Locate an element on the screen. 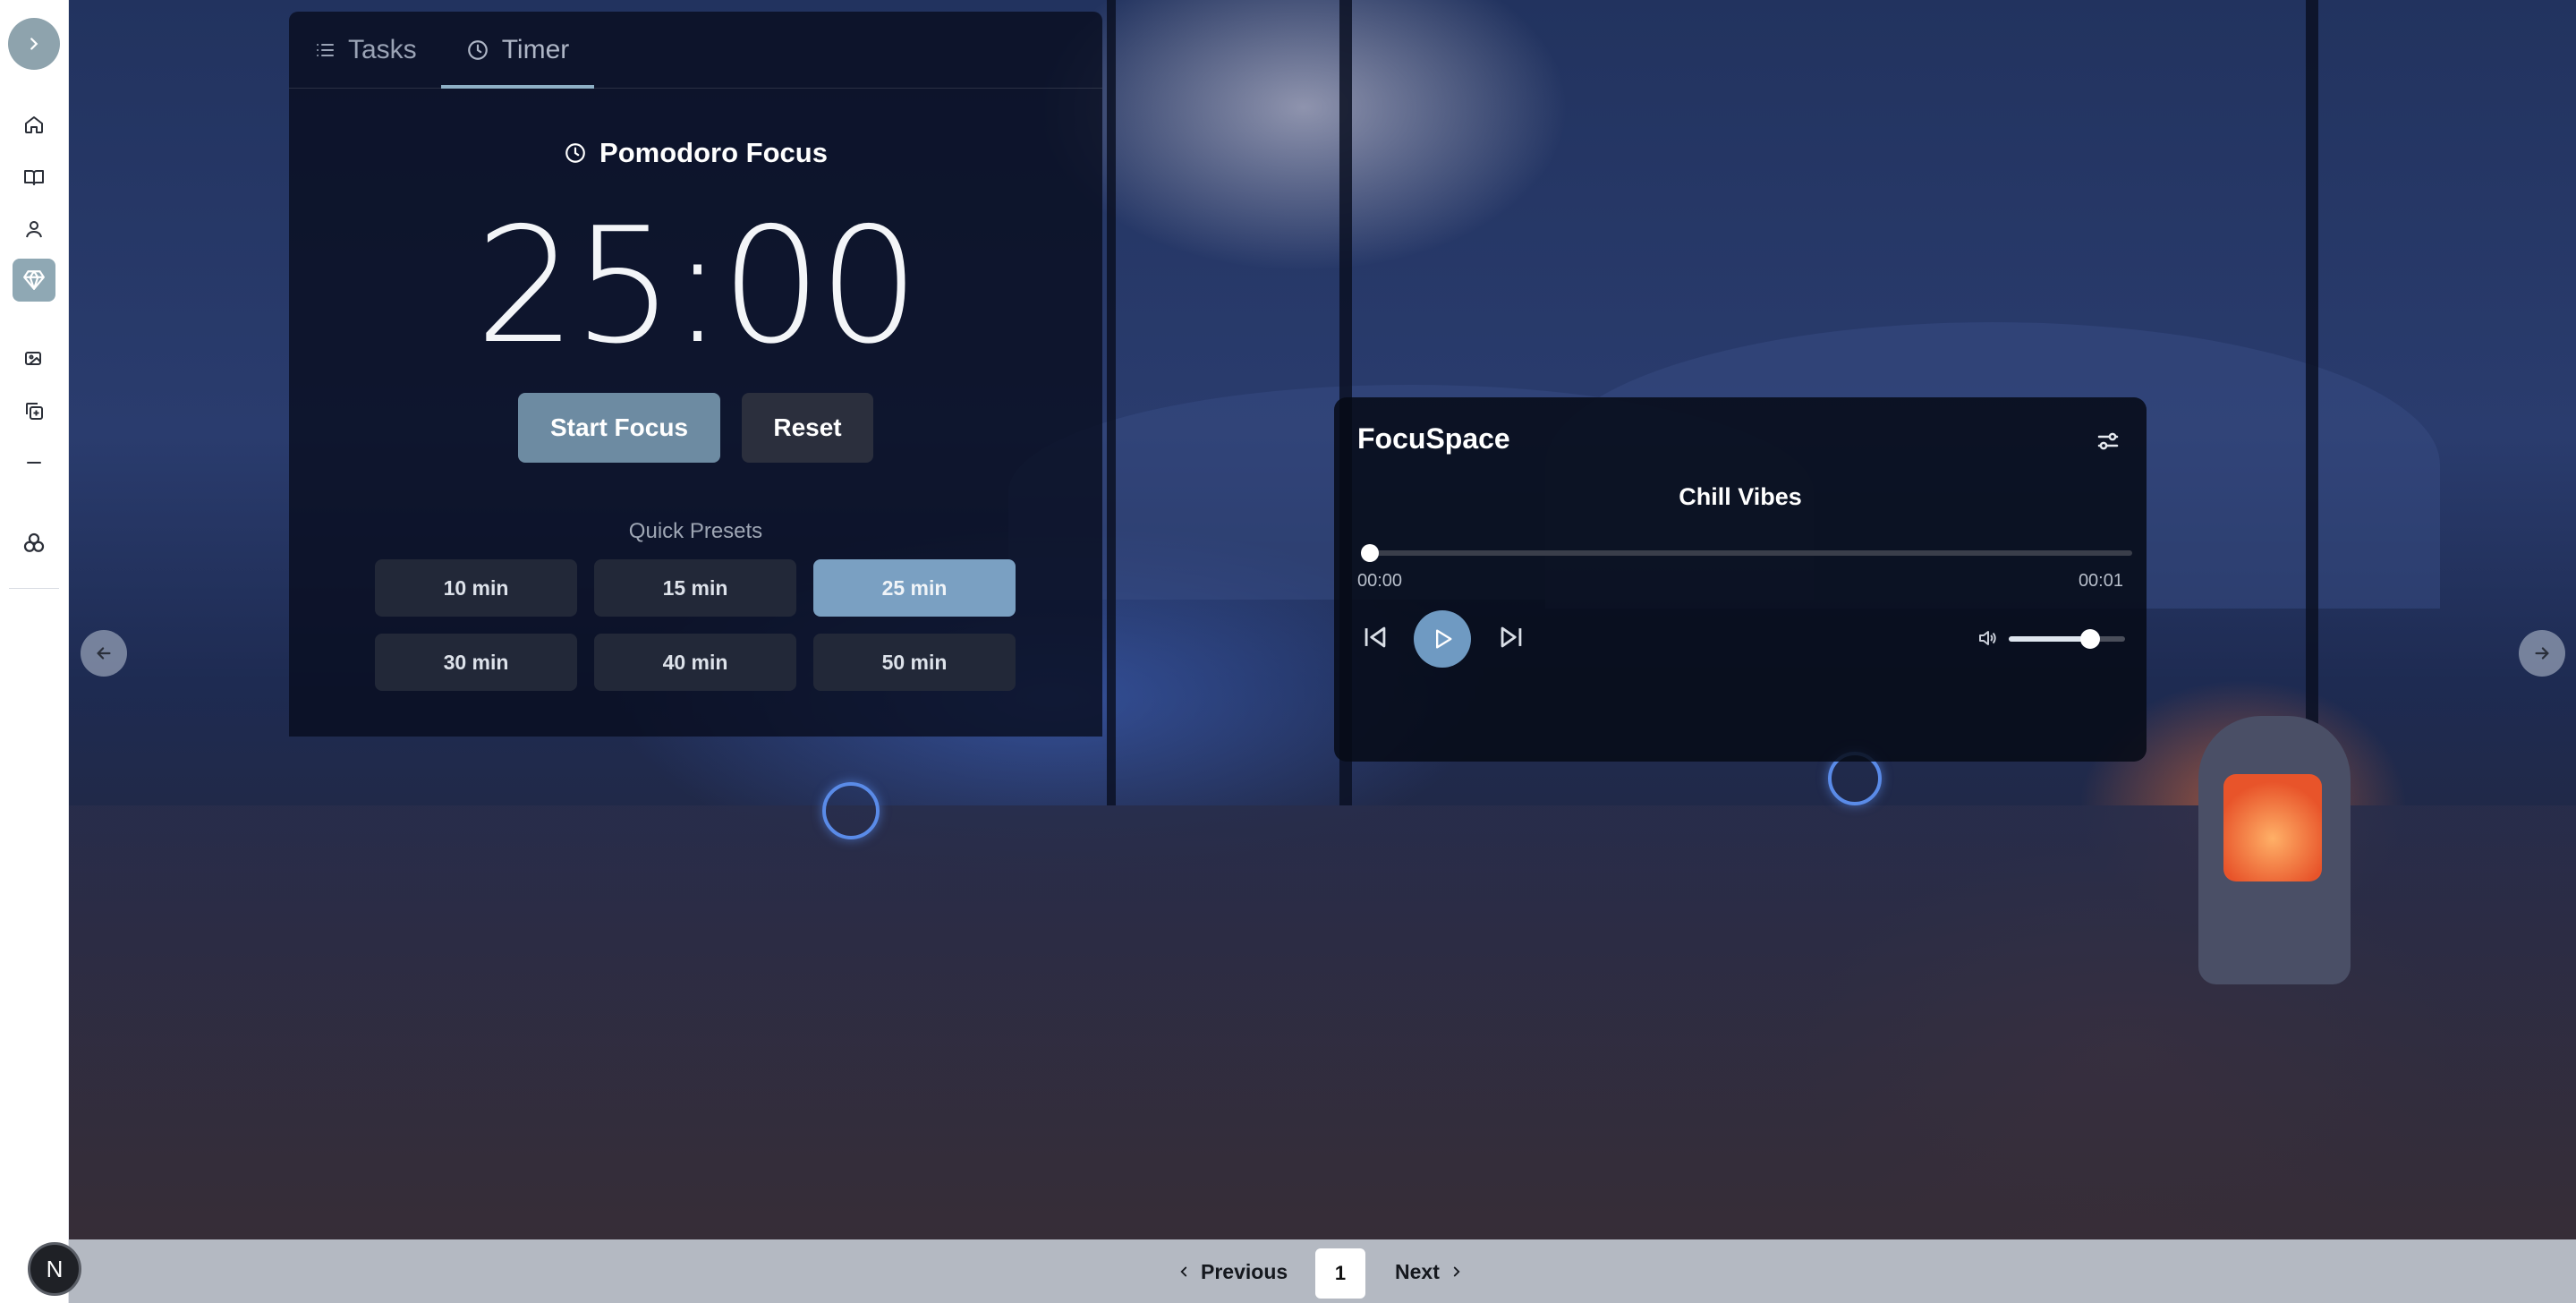 Image resolution: width=2576 pixels, height=1303 pixels. sidebar-divider is located at coordinates (34, 588).